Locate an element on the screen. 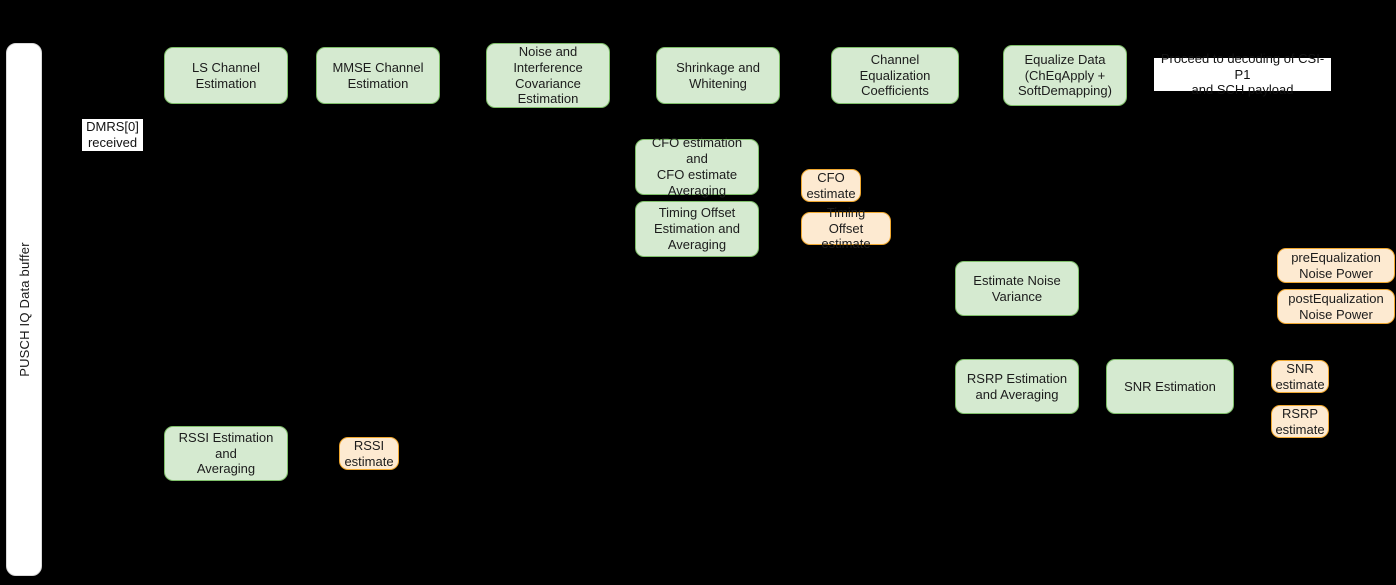 This screenshot has height=585, width=1396. node-timing-offset-estimate: Timing Offset estimate is located at coordinates (846, 228).